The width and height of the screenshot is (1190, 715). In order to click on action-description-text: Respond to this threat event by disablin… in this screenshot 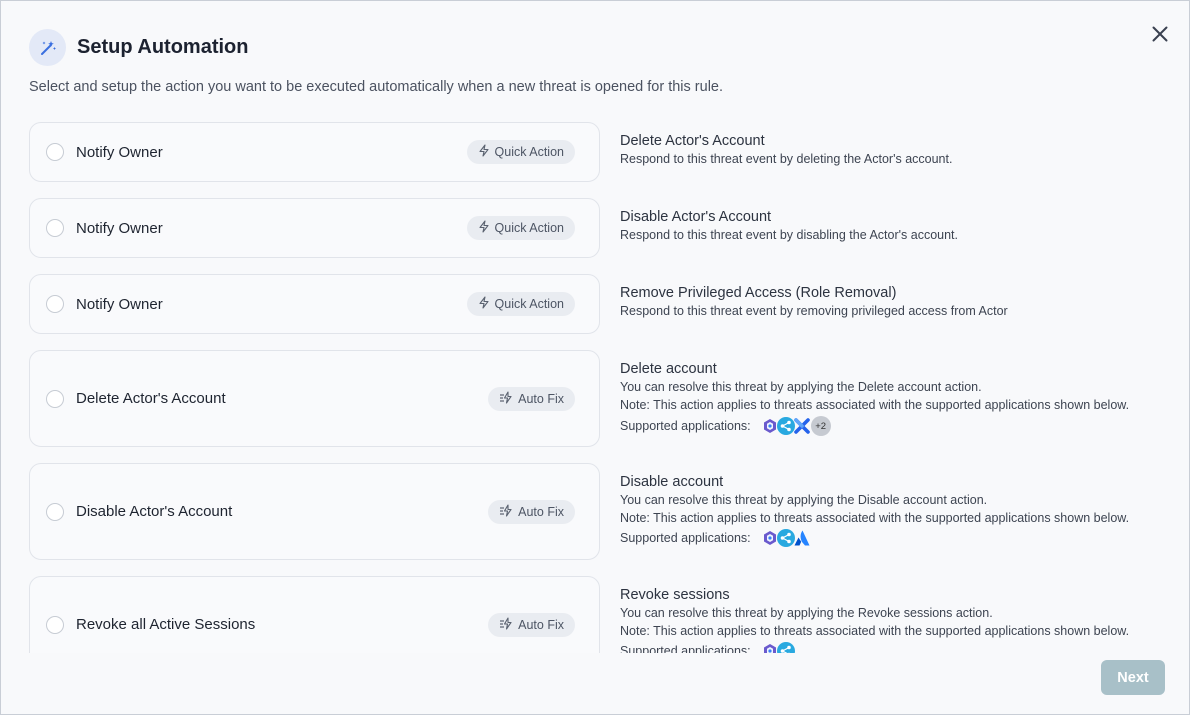, I will do `click(789, 235)`.